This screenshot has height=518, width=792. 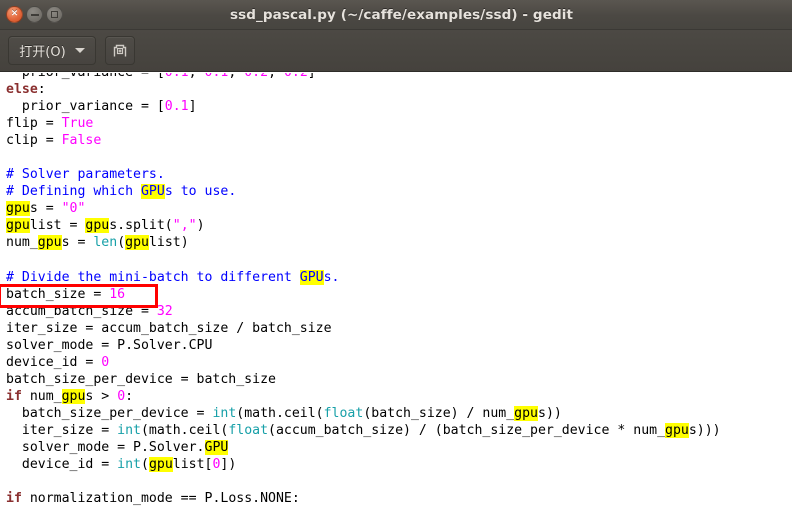 I want to click on code-line: device_id = int(gpulist[0]), so click(x=121, y=465).